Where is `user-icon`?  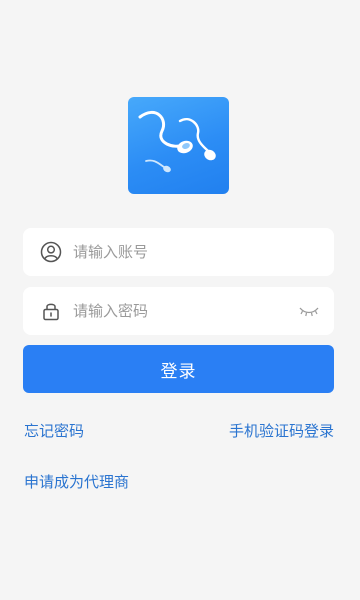
user-icon is located at coordinates (51, 252).